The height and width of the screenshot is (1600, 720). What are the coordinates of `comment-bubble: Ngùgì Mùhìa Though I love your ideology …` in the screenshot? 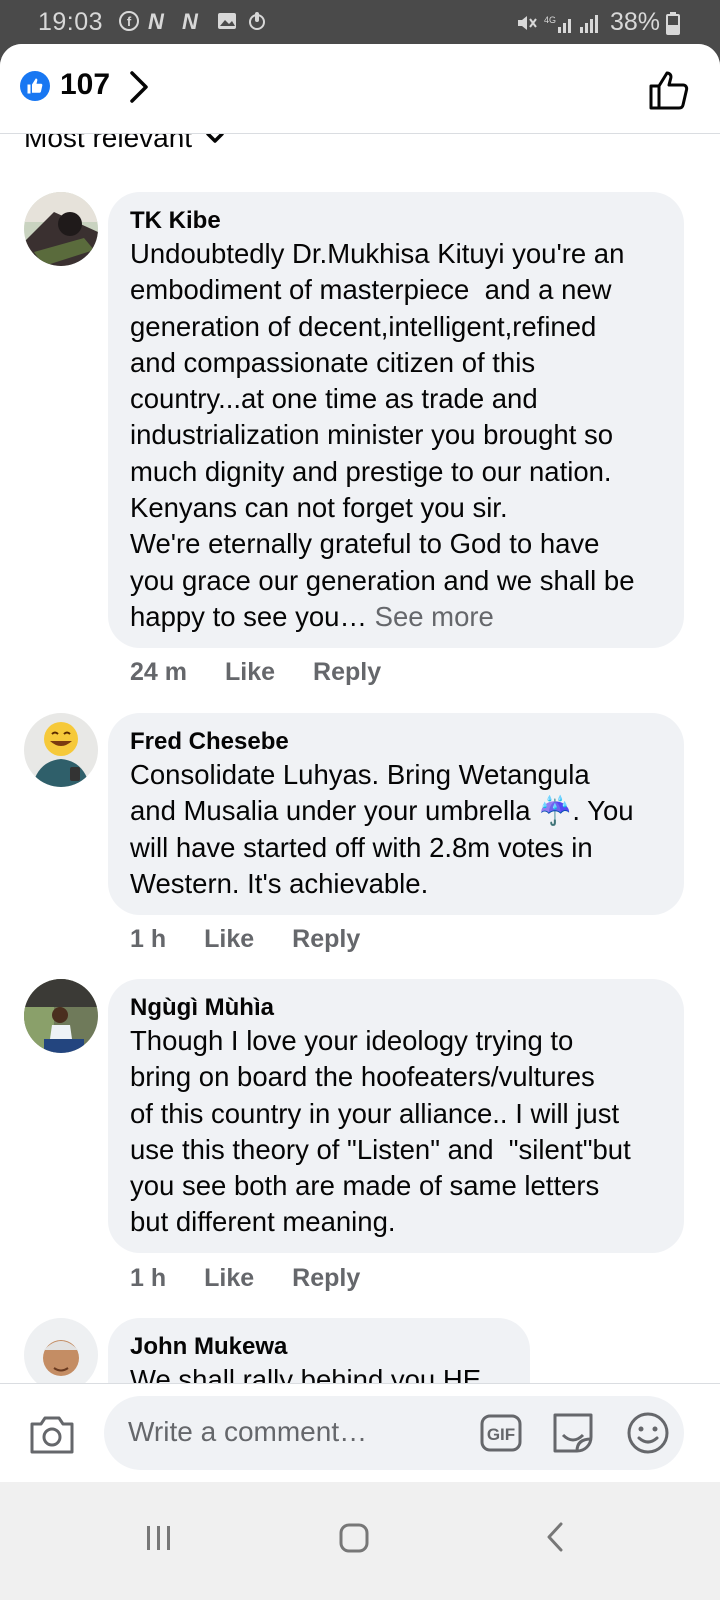 It's located at (396, 1116).